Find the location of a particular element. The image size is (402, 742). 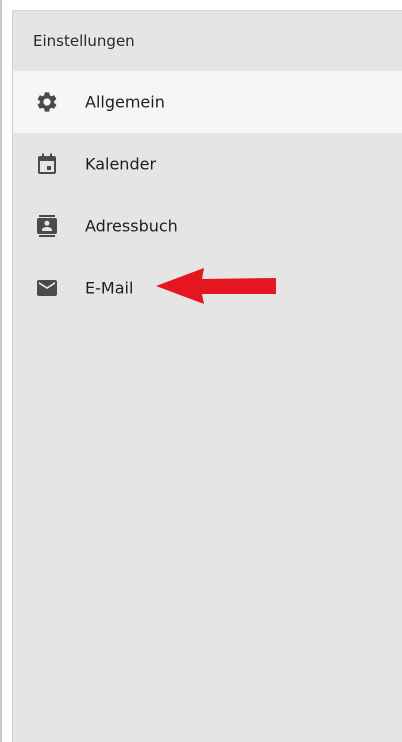

nav-item-adressbuch: Adressbuch is located at coordinates (207, 226).